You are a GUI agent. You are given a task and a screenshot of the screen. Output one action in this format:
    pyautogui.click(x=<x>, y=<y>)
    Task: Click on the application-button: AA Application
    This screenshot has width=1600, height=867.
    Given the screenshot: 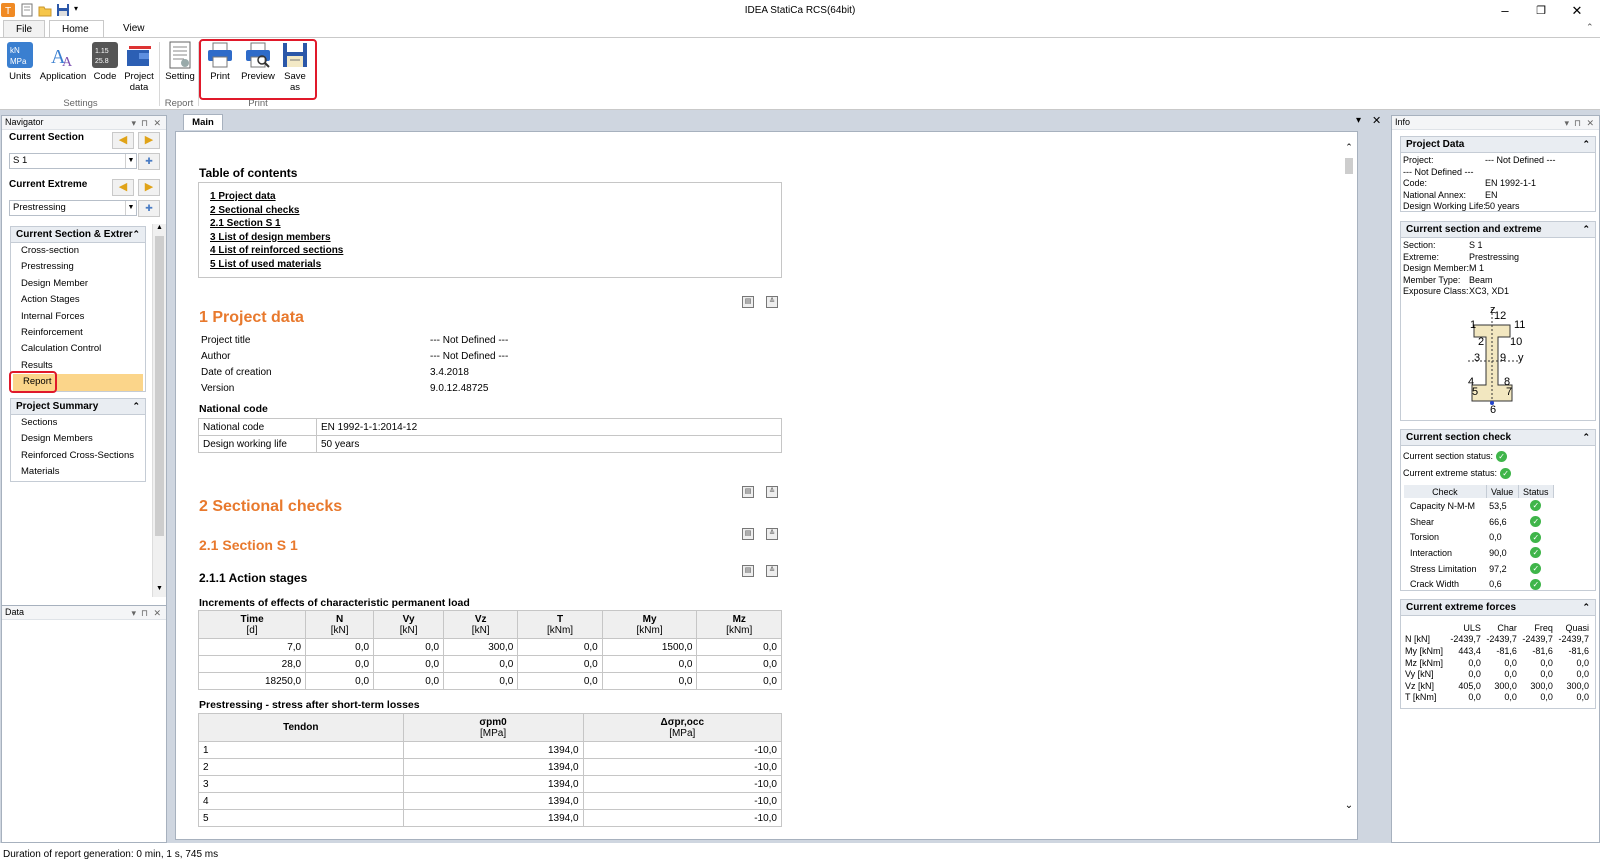 What is the action you would take?
    pyautogui.click(x=63, y=61)
    